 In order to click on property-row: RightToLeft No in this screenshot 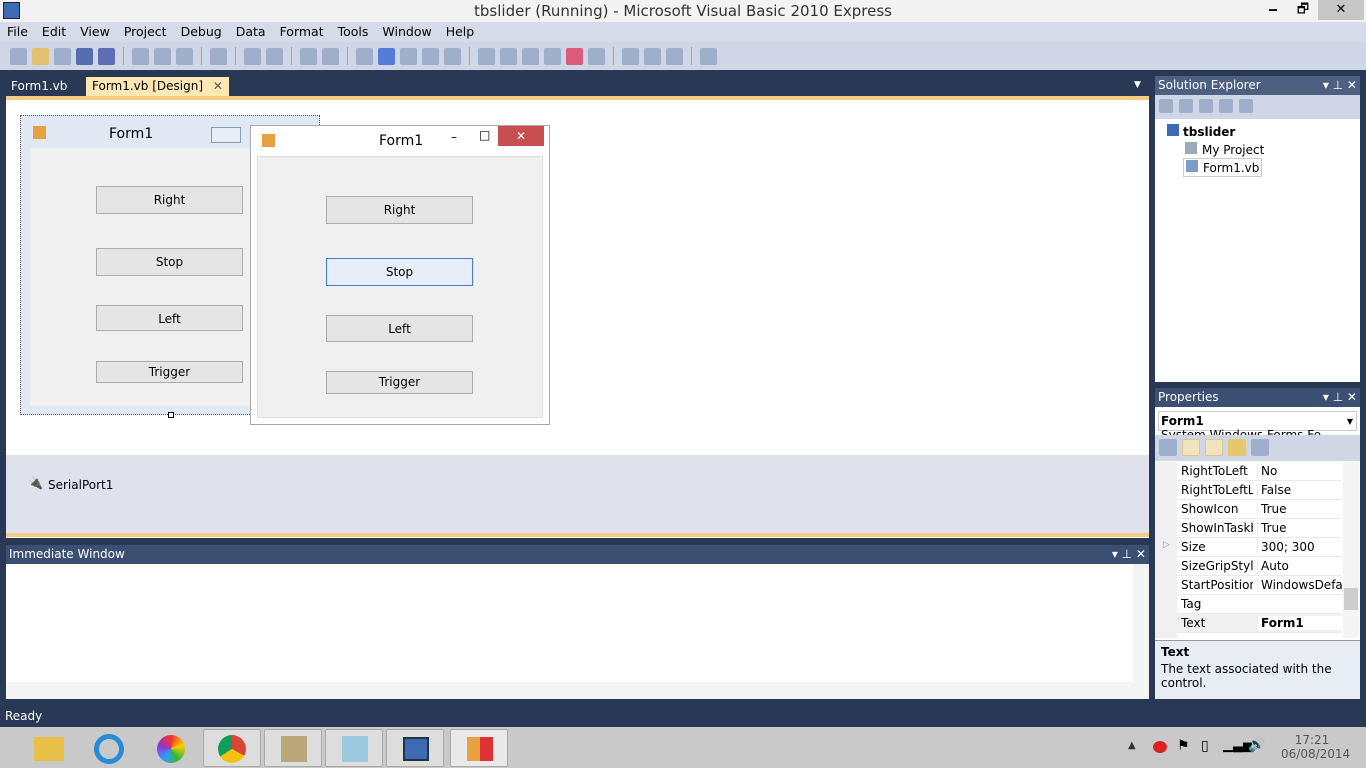, I will do `click(1259, 471)`.